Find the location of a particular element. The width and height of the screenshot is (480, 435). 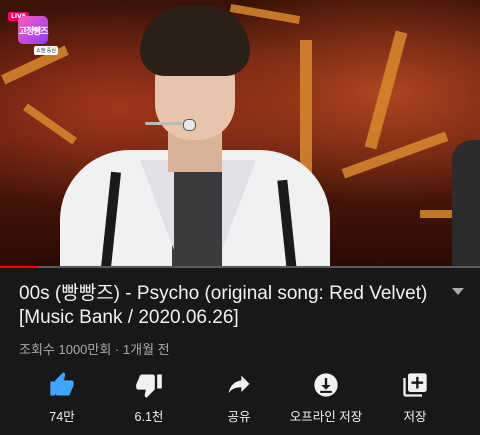

dislike-count: 6.1천 is located at coordinates (149, 417).